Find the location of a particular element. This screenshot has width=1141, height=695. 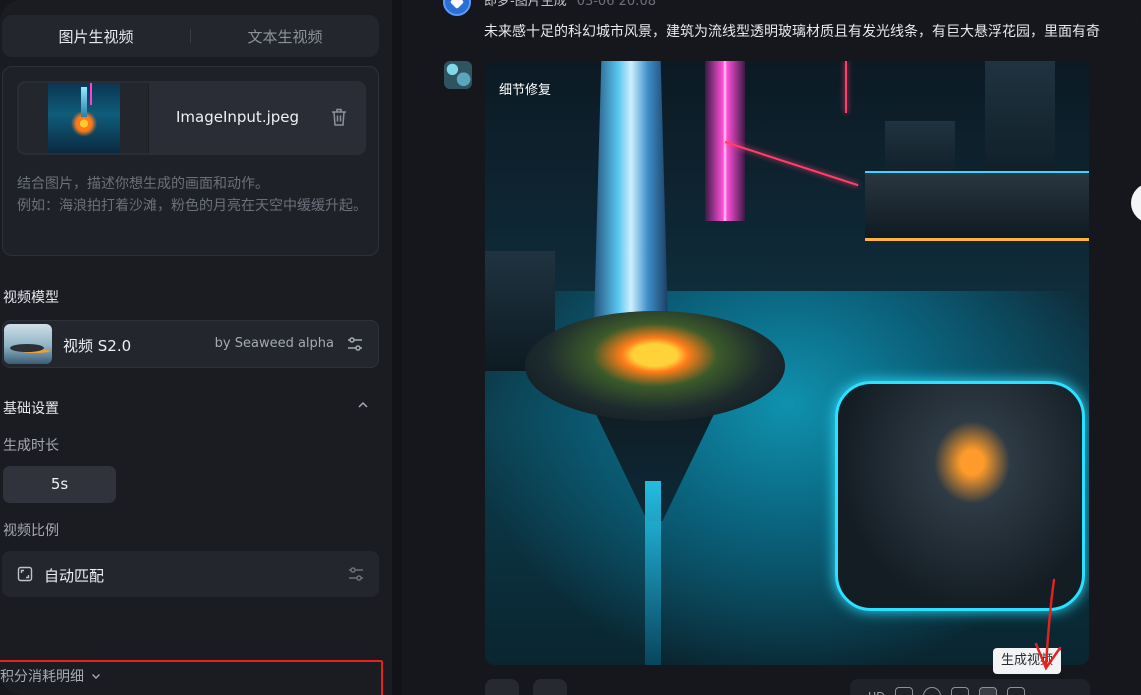

file-name: ImageInput.jpeg is located at coordinates (238, 117).